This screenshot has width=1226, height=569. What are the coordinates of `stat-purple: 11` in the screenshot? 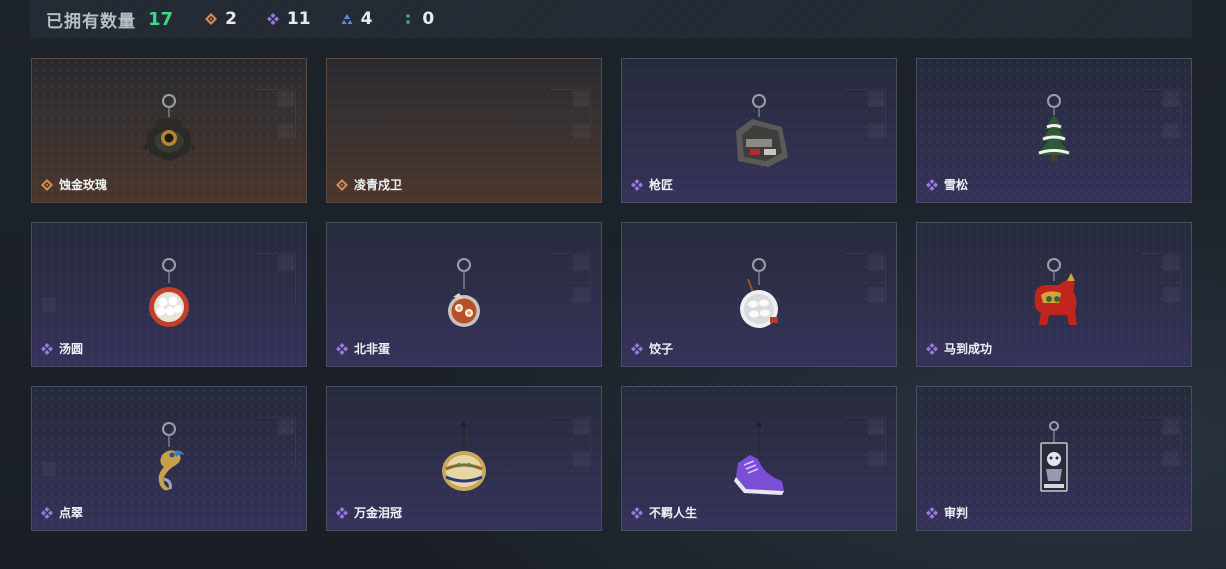 It's located at (288, 19).